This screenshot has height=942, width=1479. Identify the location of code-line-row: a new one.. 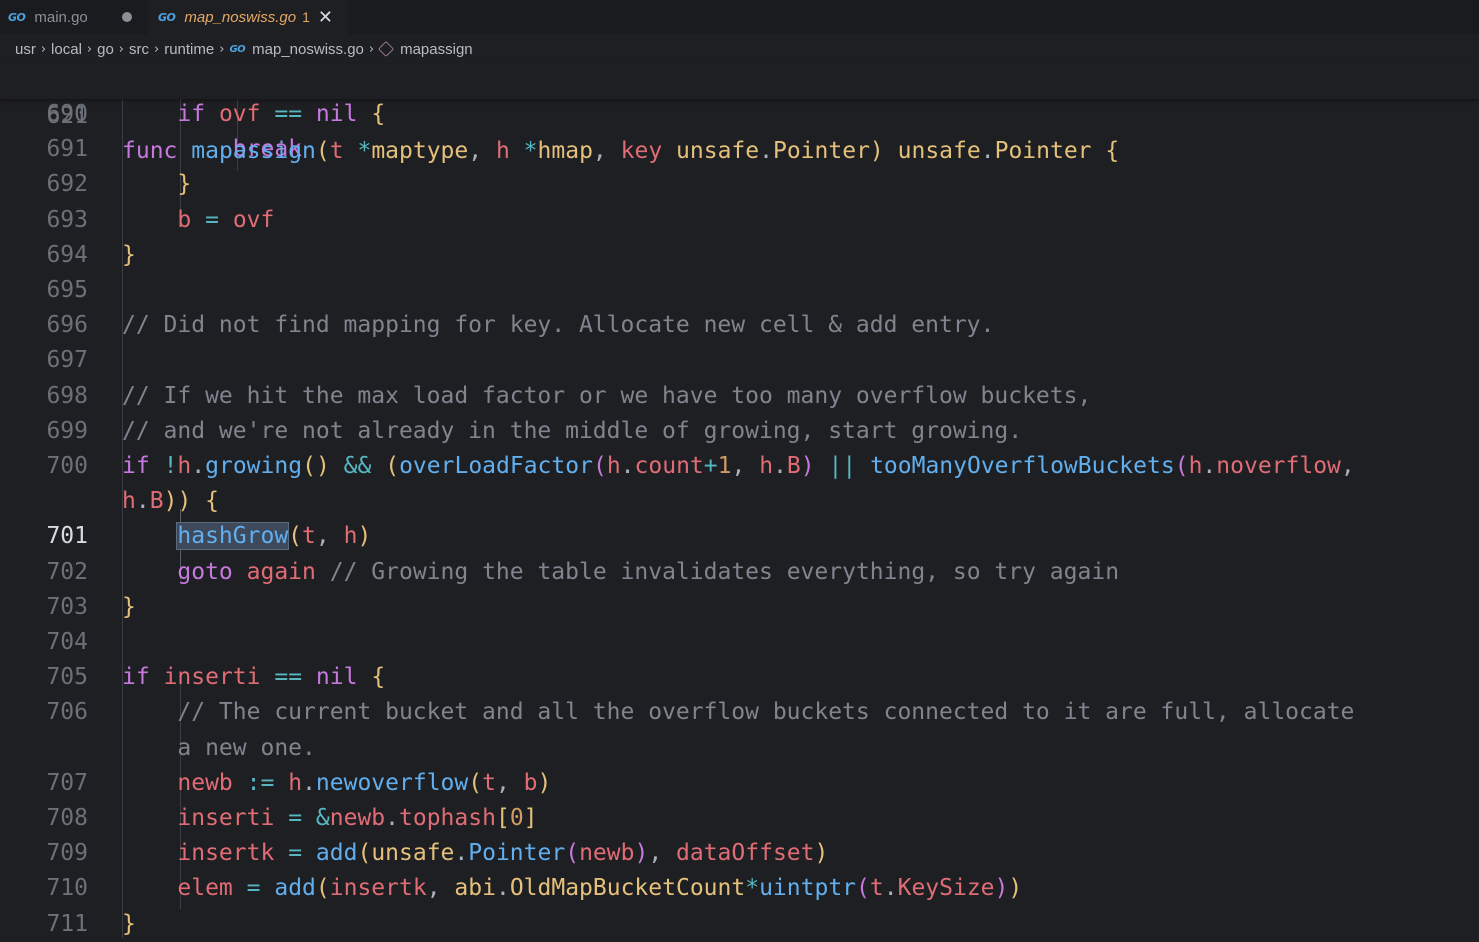
(739, 748).